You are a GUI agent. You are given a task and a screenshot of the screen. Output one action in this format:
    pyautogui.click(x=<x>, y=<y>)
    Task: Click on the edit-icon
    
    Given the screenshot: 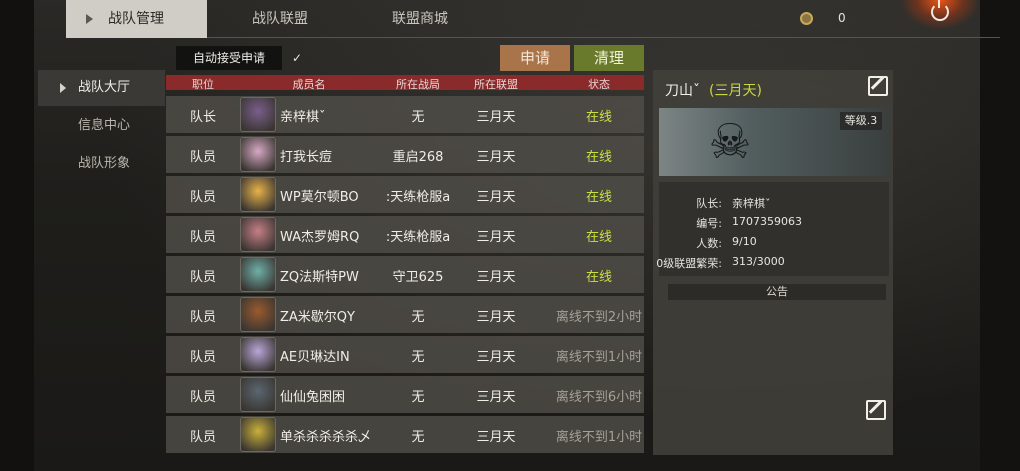 What is the action you would take?
    pyautogui.click(x=878, y=86)
    